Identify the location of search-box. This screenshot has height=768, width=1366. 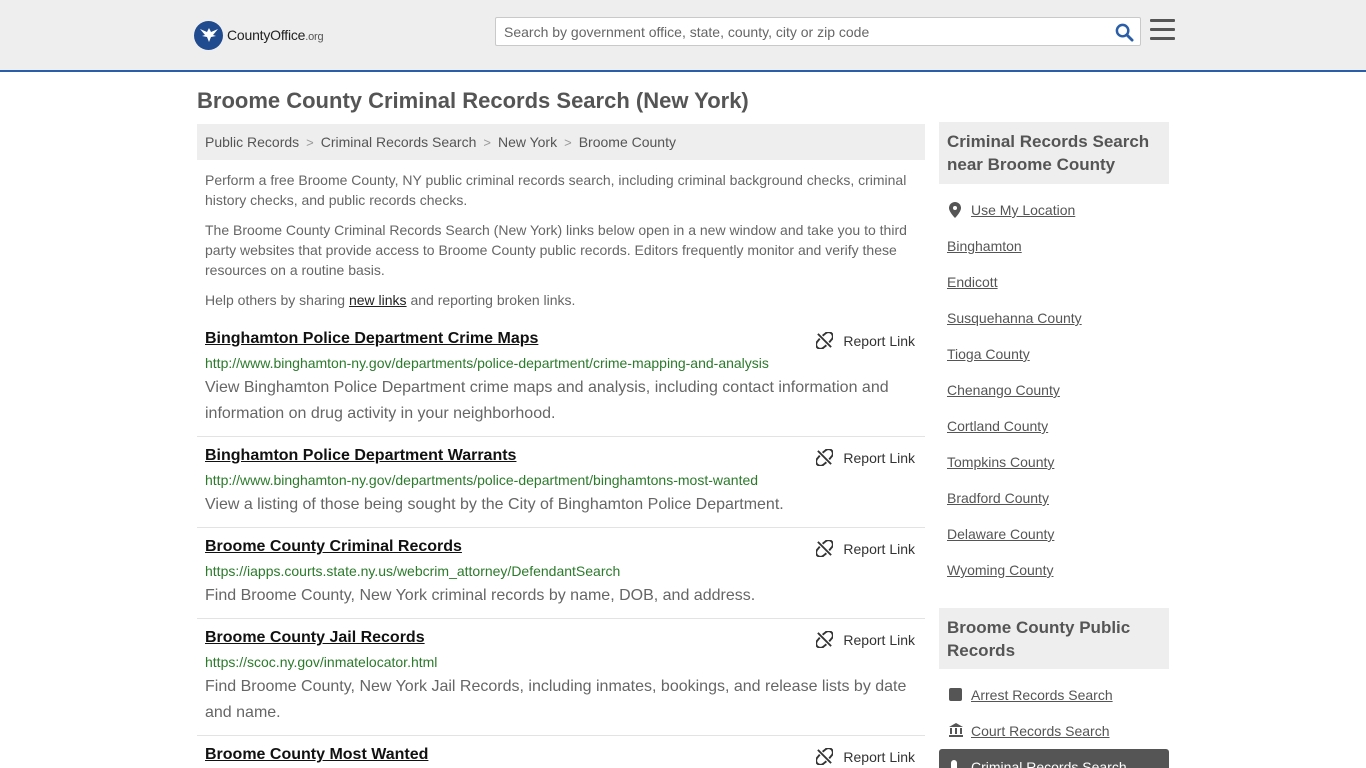
(818, 31).